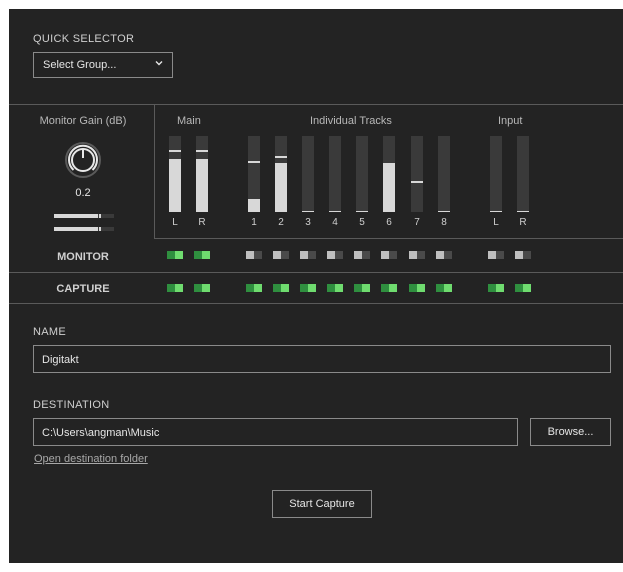 This screenshot has width=623, height=572. Describe the element at coordinates (523, 255) in the screenshot. I see `monitor-toggle-input-R` at that location.